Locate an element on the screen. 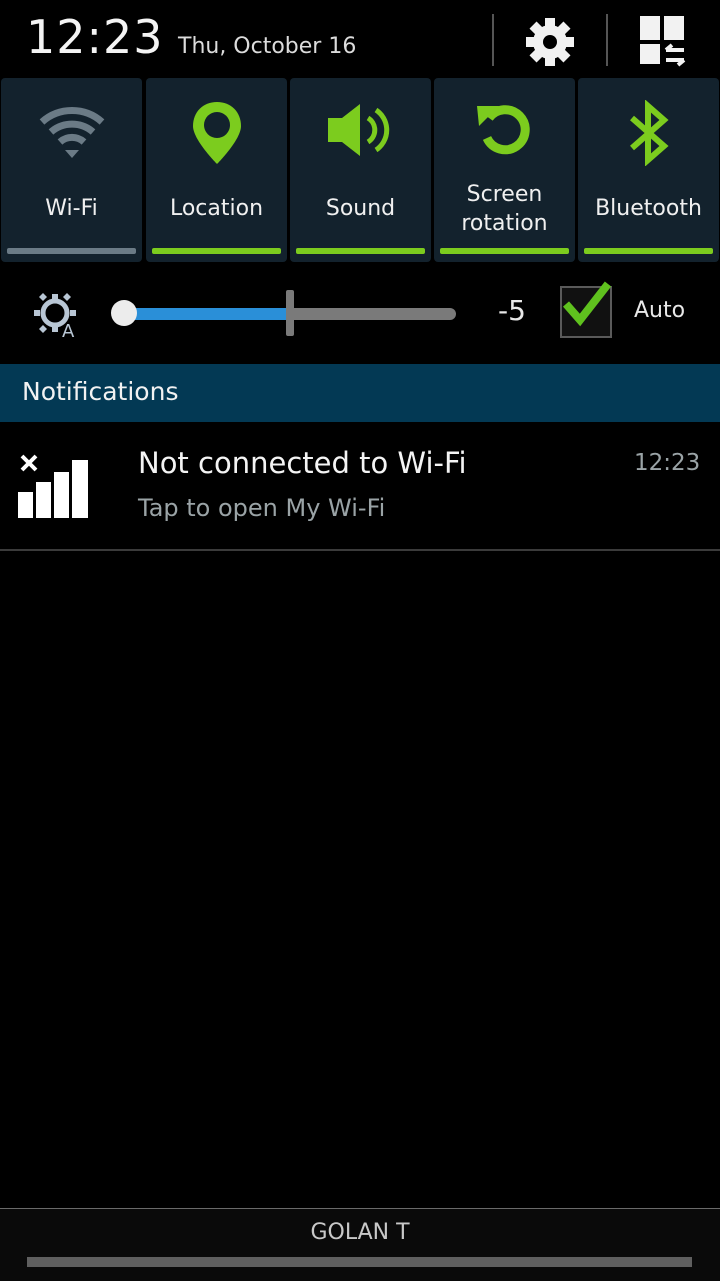  gear-icon is located at coordinates (550, 42).